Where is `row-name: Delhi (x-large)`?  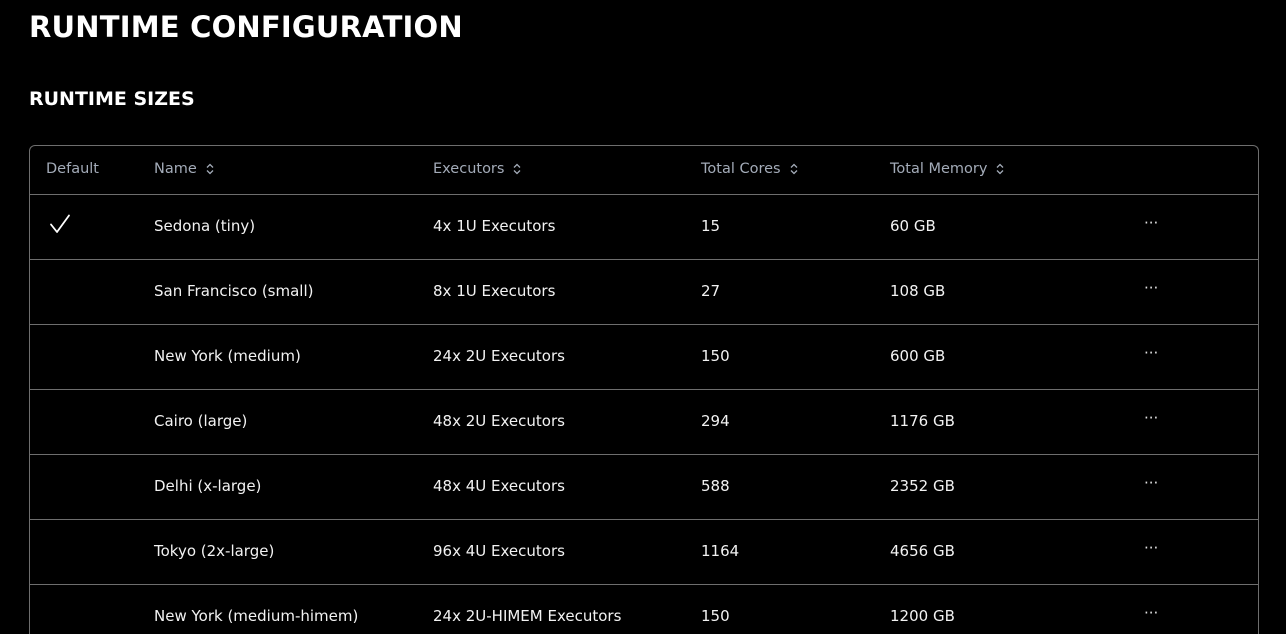
row-name: Delhi (x-large) is located at coordinates (208, 486).